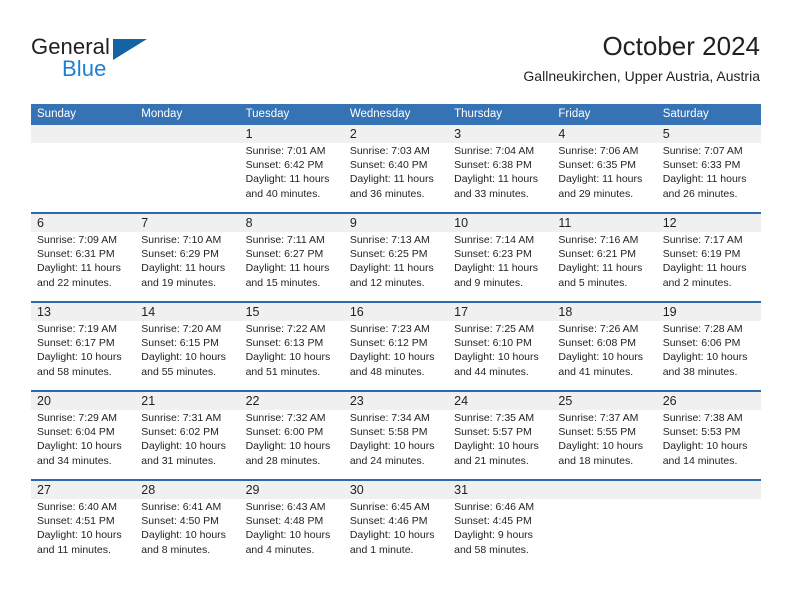 Image resolution: width=792 pixels, height=612 pixels. Describe the element at coordinates (601, 364) in the screenshot. I see `daylight-text: Daylight: 10 hours and 41 minutes.` at that location.